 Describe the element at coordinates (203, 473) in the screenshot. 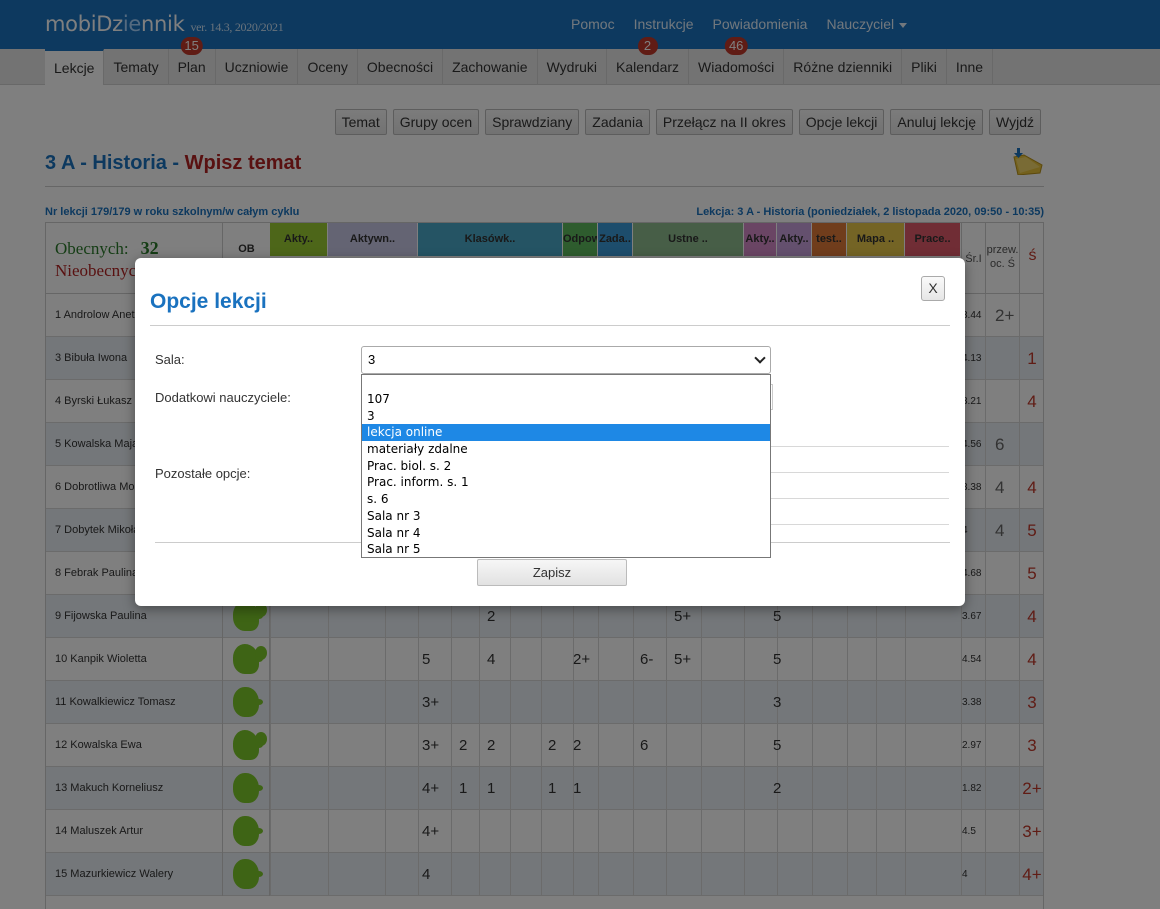

I see `other-options-label: Pozostałe opcje:` at that location.